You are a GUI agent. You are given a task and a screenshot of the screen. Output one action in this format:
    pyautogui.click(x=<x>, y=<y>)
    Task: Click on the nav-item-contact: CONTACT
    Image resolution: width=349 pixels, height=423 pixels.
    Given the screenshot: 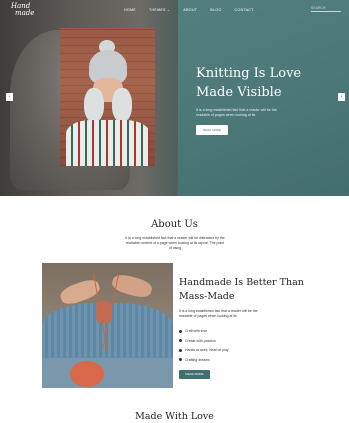 What is the action you would take?
    pyautogui.click(x=243, y=10)
    